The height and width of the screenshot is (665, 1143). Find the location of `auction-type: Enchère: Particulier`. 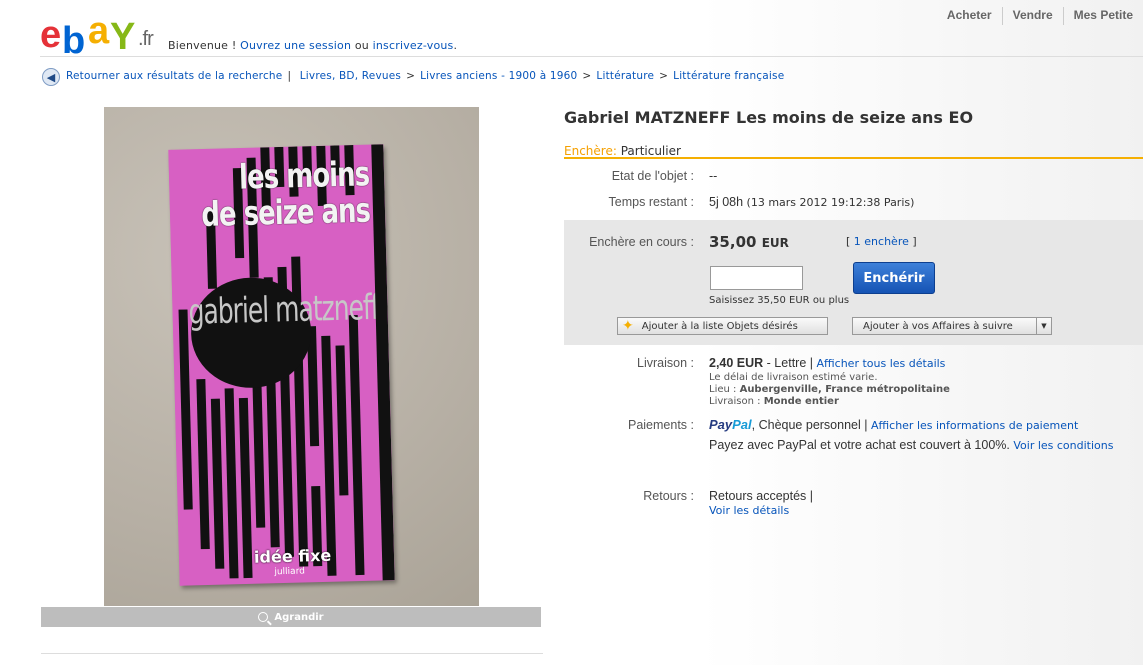

auction-type: Enchère: Particulier is located at coordinates (622, 151).